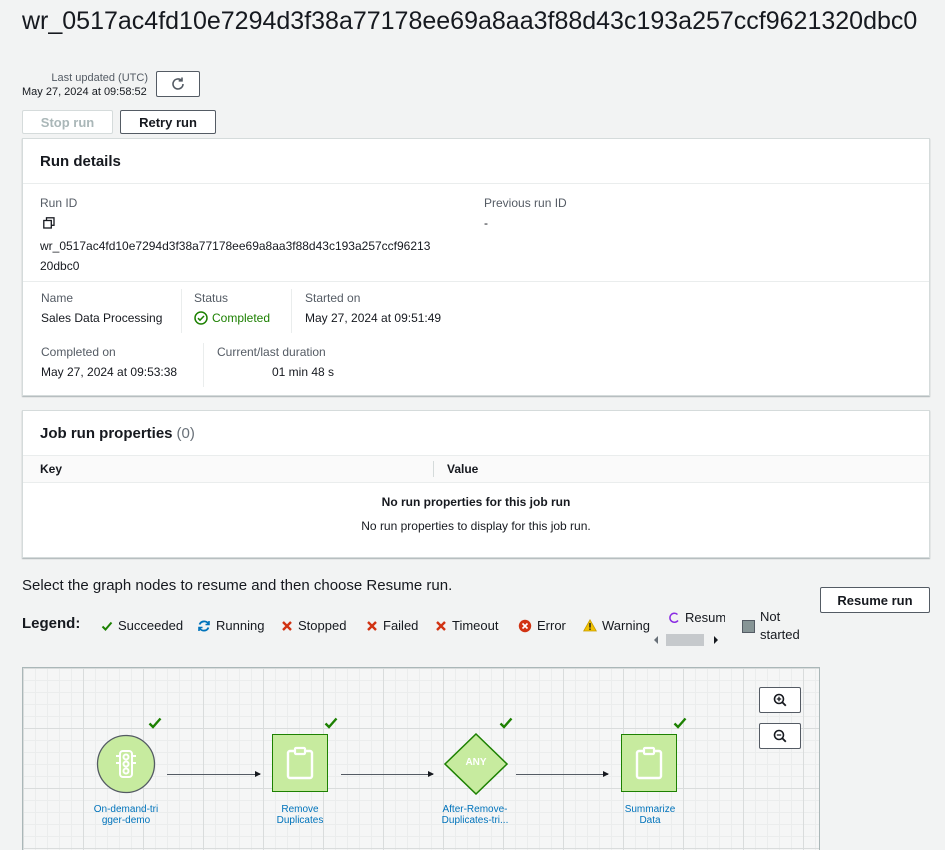  What do you see at coordinates (211, 298) in the screenshot?
I see `status-label: Status` at bounding box center [211, 298].